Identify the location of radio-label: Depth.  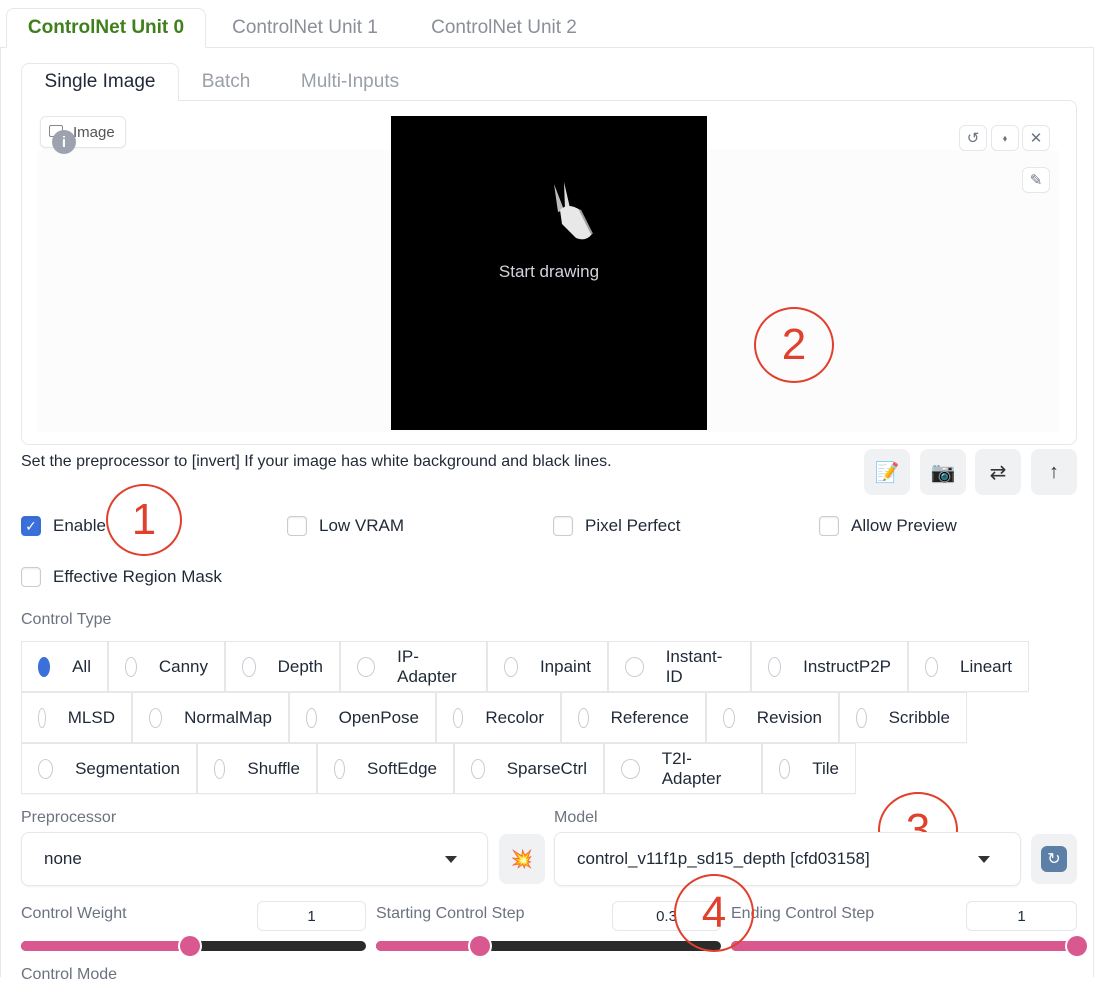
(300, 666).